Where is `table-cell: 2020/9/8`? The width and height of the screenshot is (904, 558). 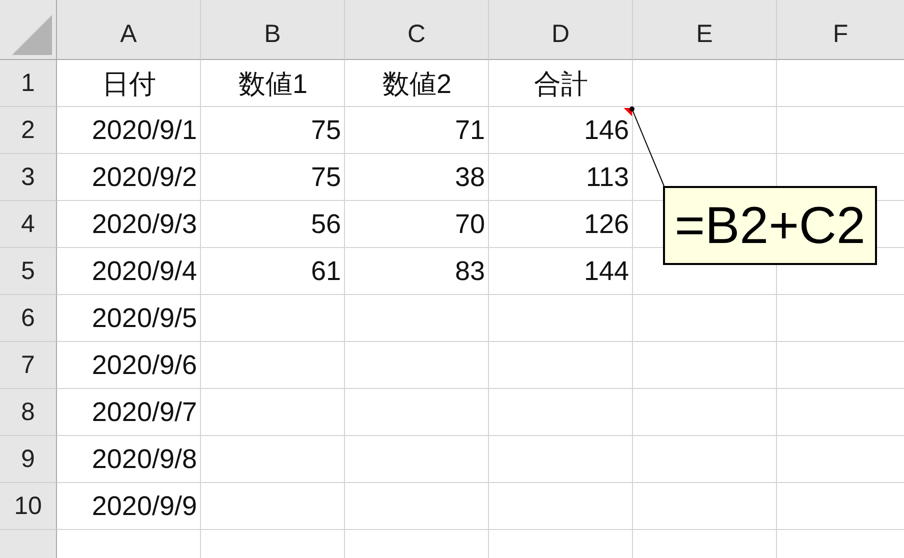
table-cell: 2020/9/8 is located at coordinates (129, 459).